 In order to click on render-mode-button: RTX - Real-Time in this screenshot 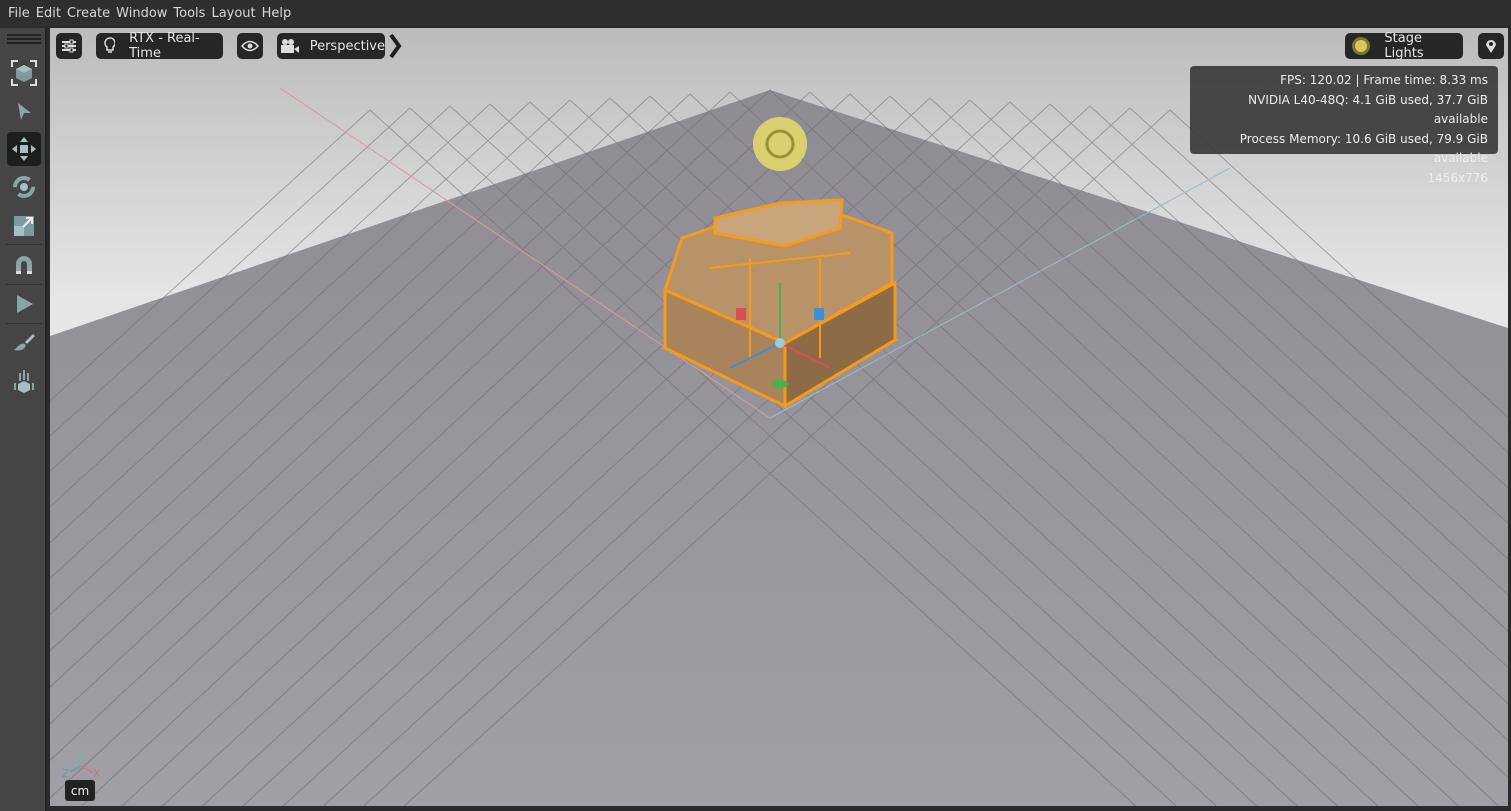, I will do `click(159, 46)`.